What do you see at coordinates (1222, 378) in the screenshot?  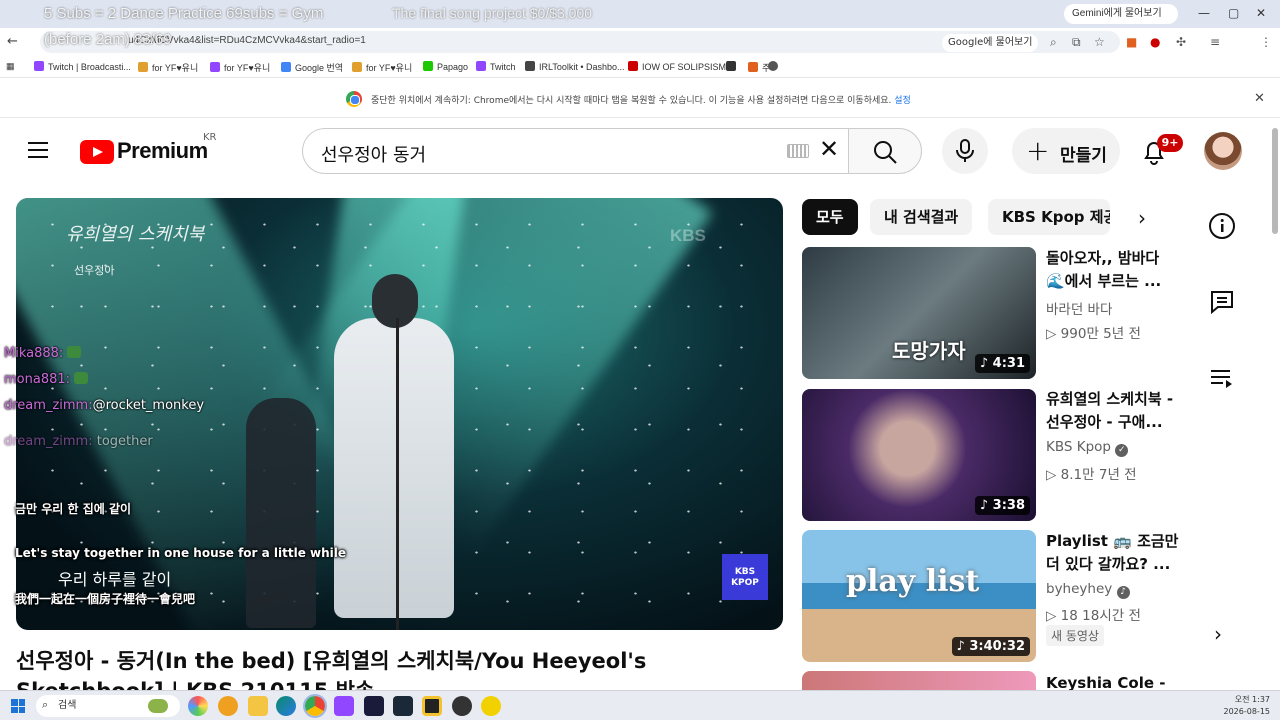 I see `playlist-icon` at bounding box center [1222, 378].